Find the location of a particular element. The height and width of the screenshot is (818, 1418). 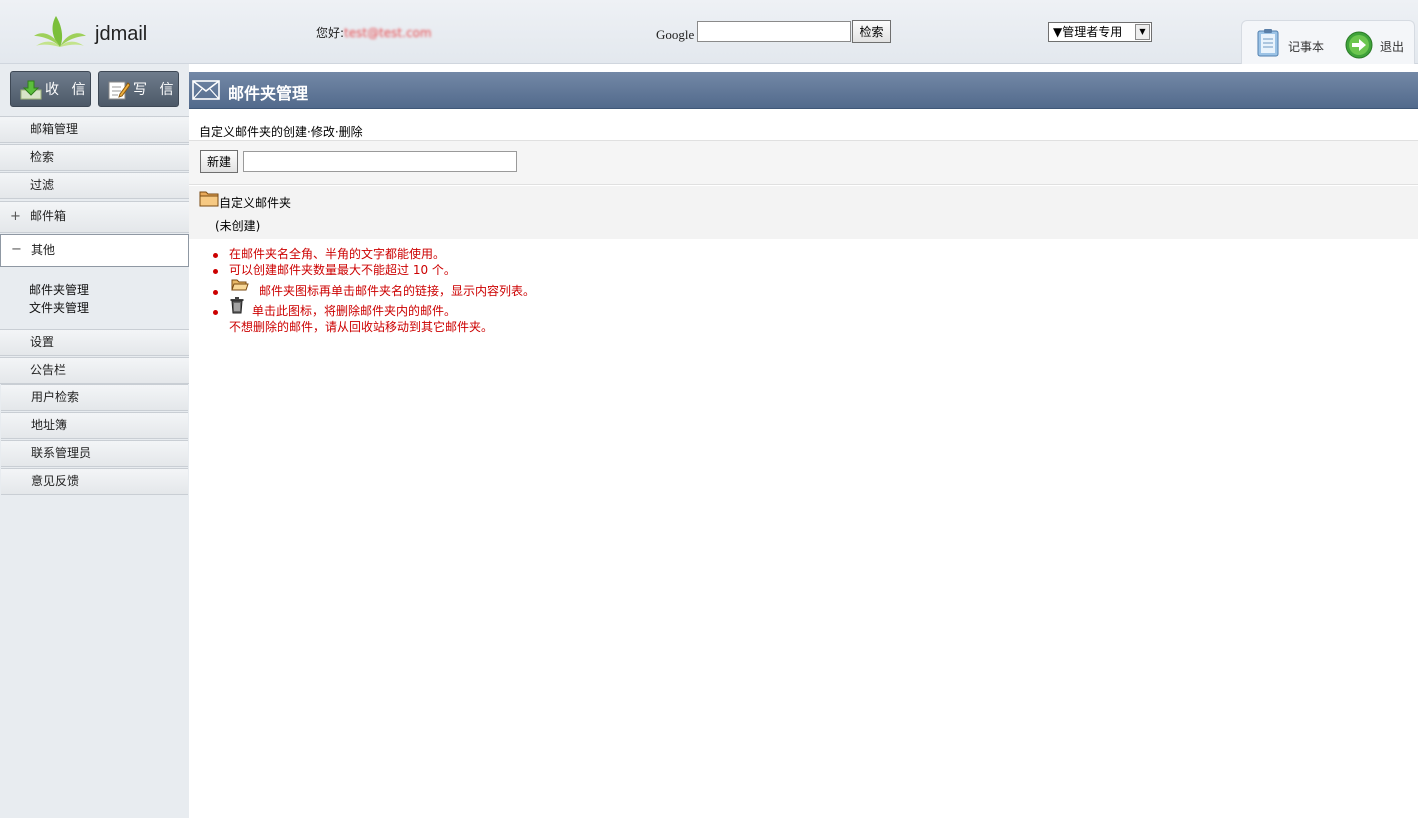

download-icon is located at coordinates (31, 90).